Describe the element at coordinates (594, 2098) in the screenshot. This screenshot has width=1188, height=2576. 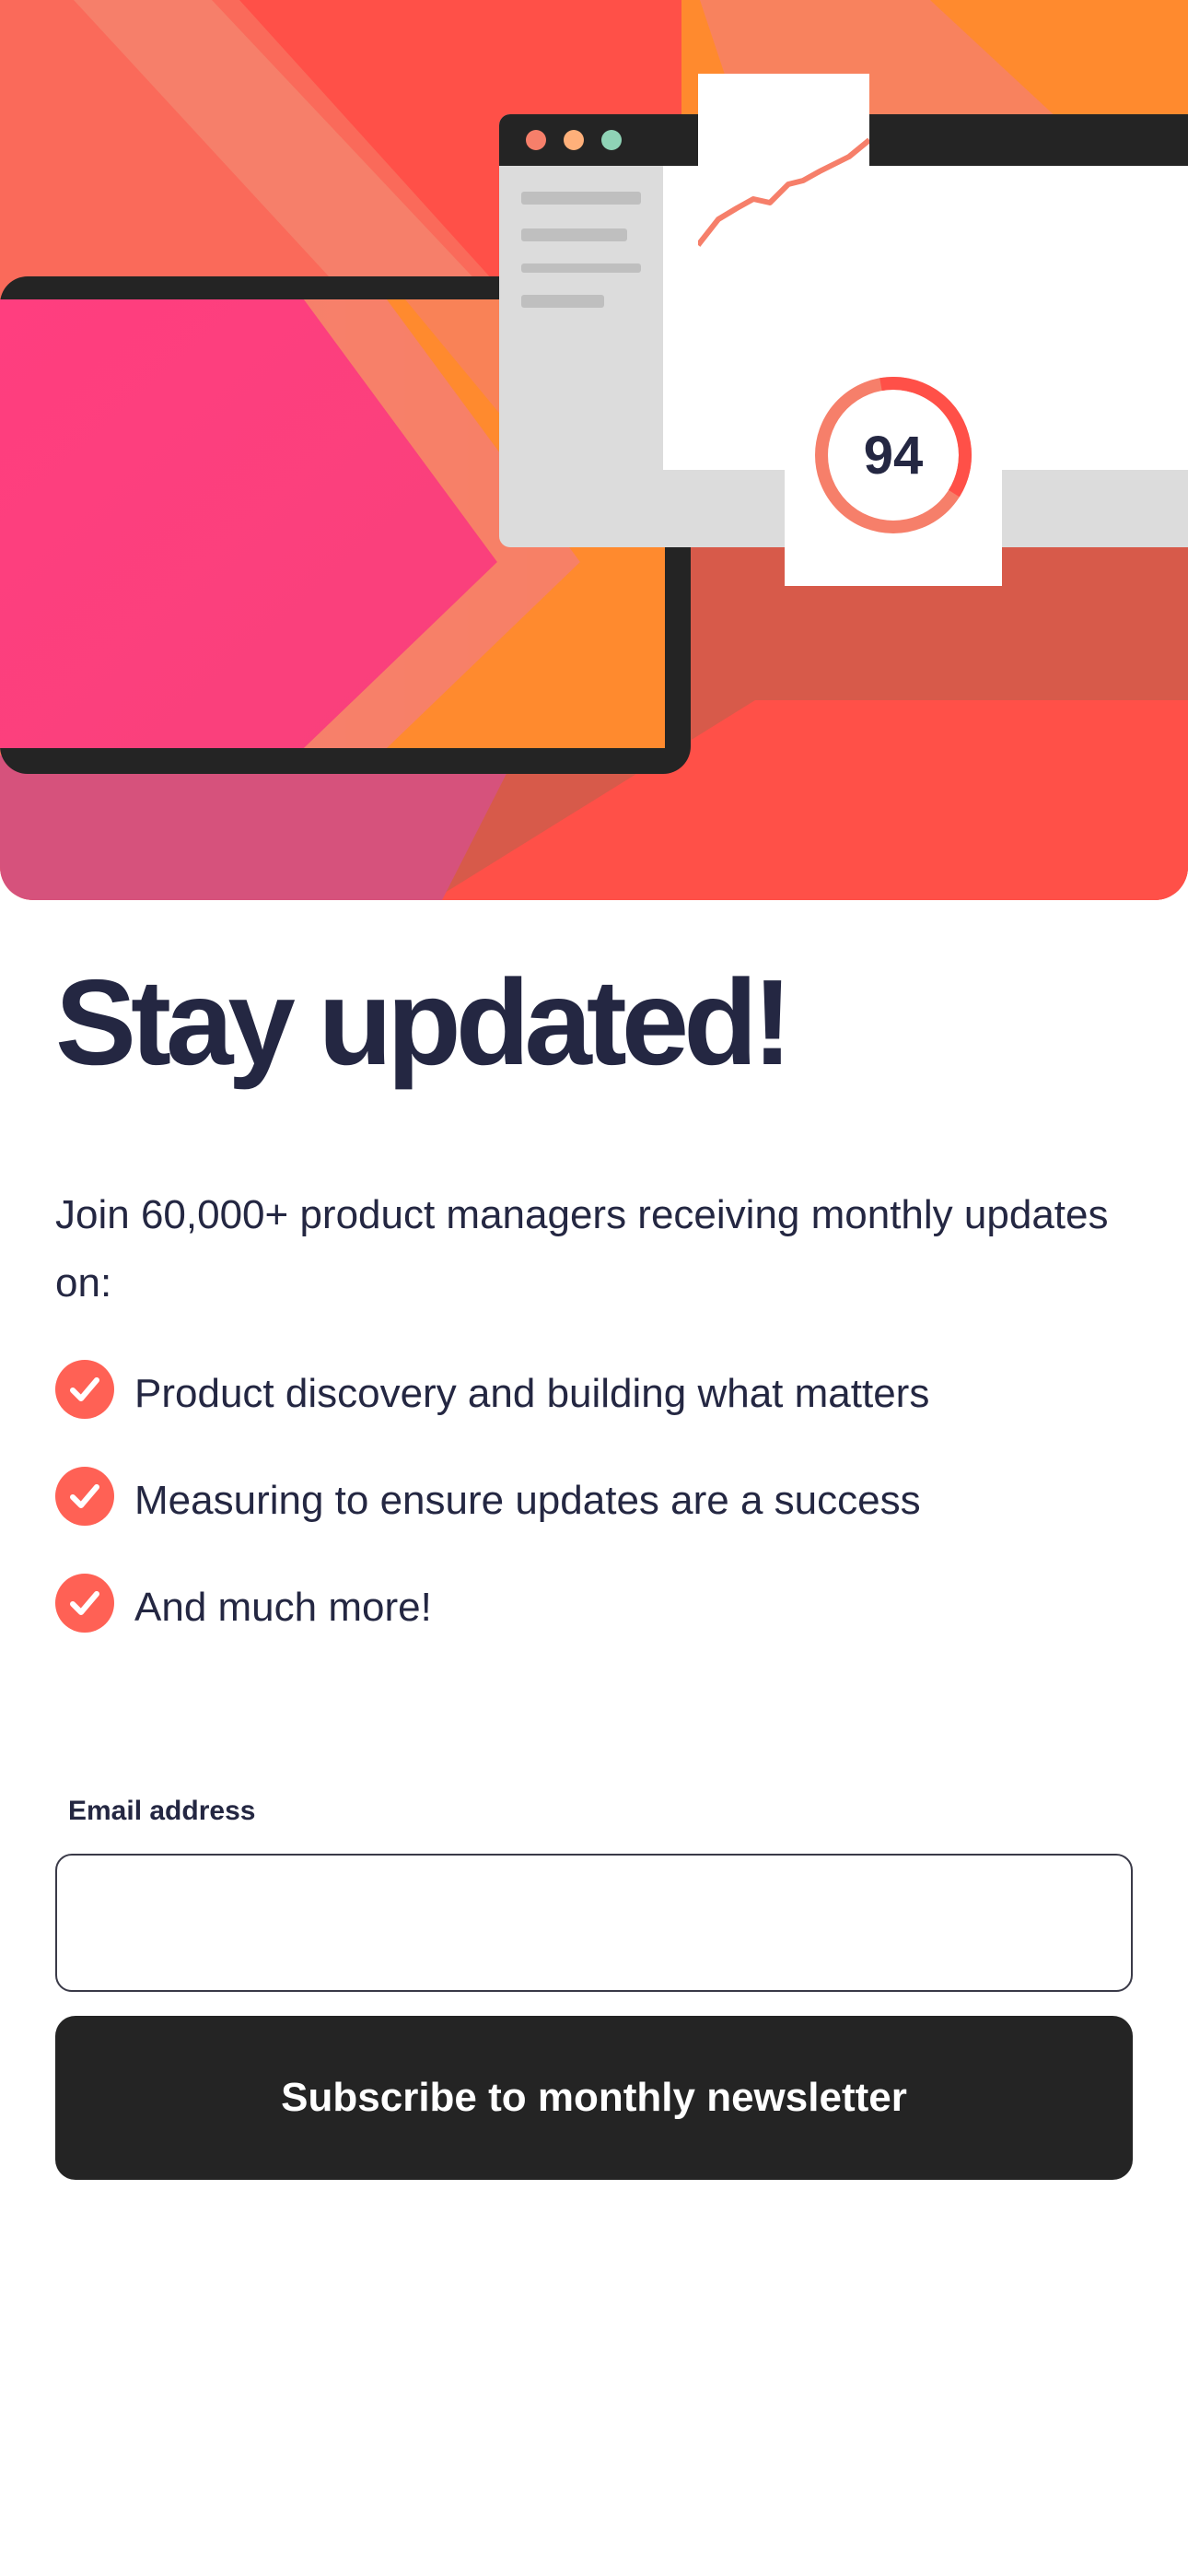
I see `subscribe-button: Subscribe to monthly newsletter` at that location.